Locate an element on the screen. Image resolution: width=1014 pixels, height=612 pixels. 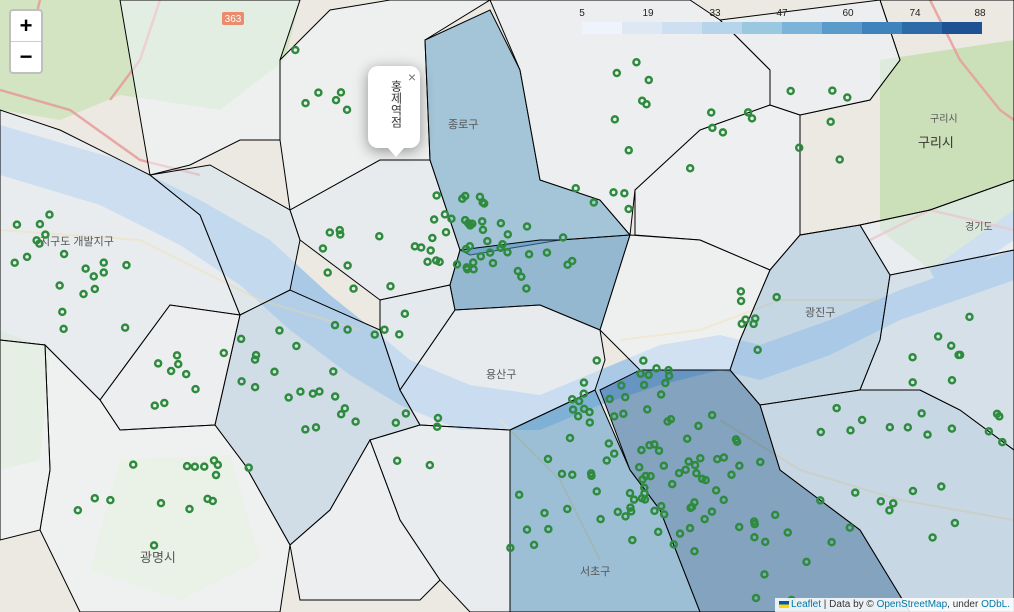
zoom-control: + − is located at coordinates (26, 41).